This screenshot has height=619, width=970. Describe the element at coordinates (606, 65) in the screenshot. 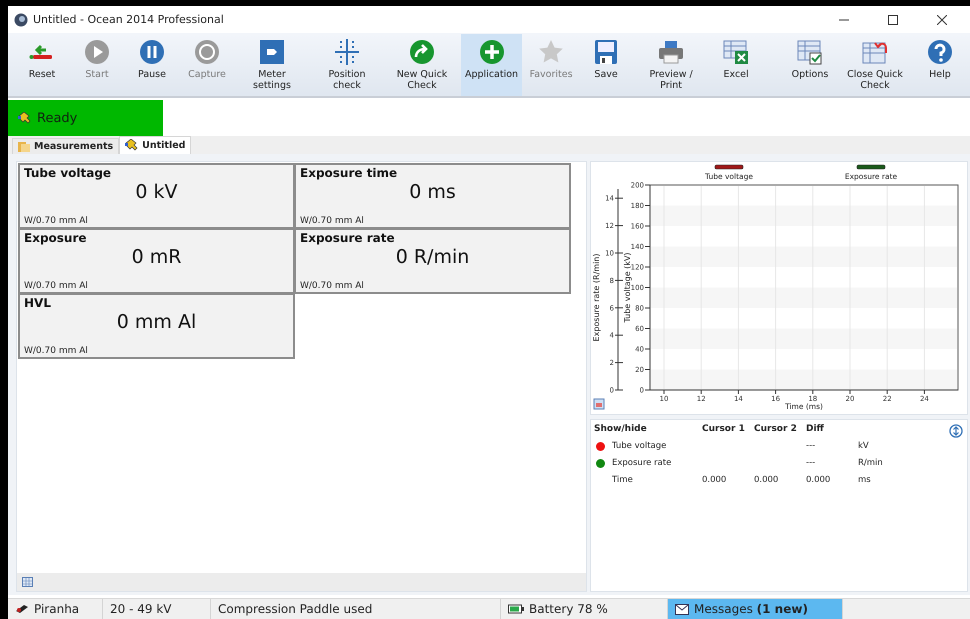

I see `toolbar-button: Save` at that location.